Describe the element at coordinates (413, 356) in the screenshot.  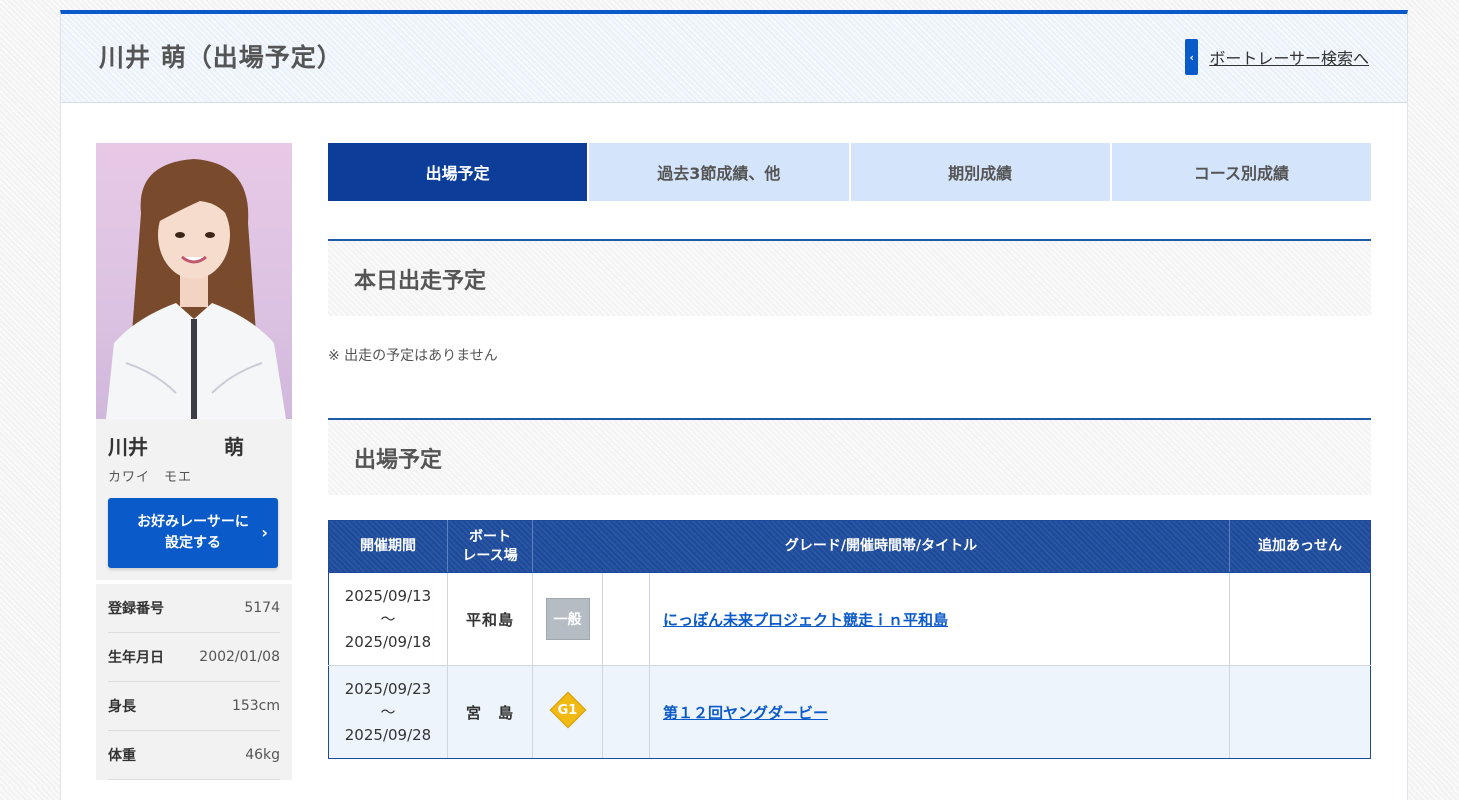
I see `today-no-race-note: ※ 出走の予定はありません` at that location.